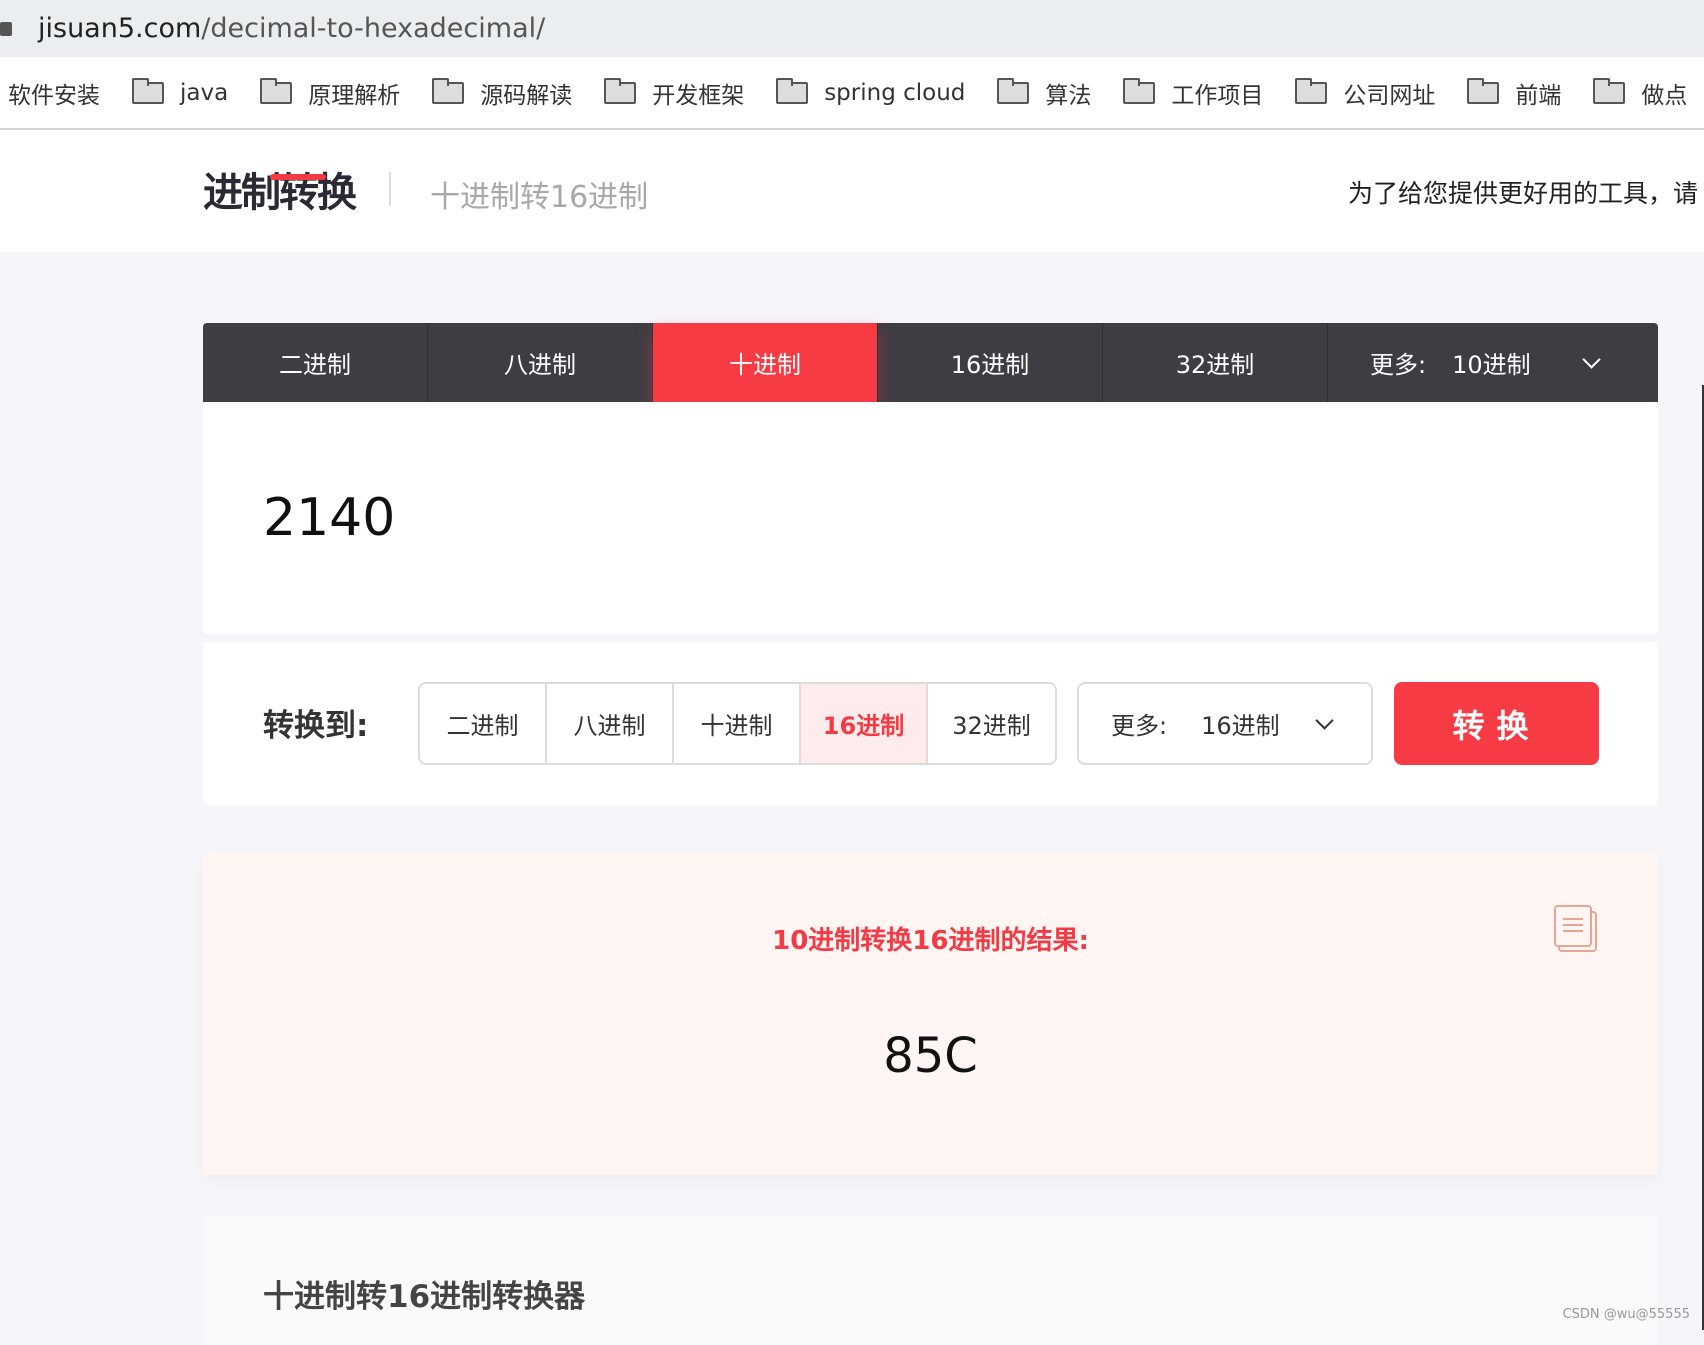 This screenshot has height=1345, width=1704. I want to click on target-hex: 16进制, so click(864, 723).